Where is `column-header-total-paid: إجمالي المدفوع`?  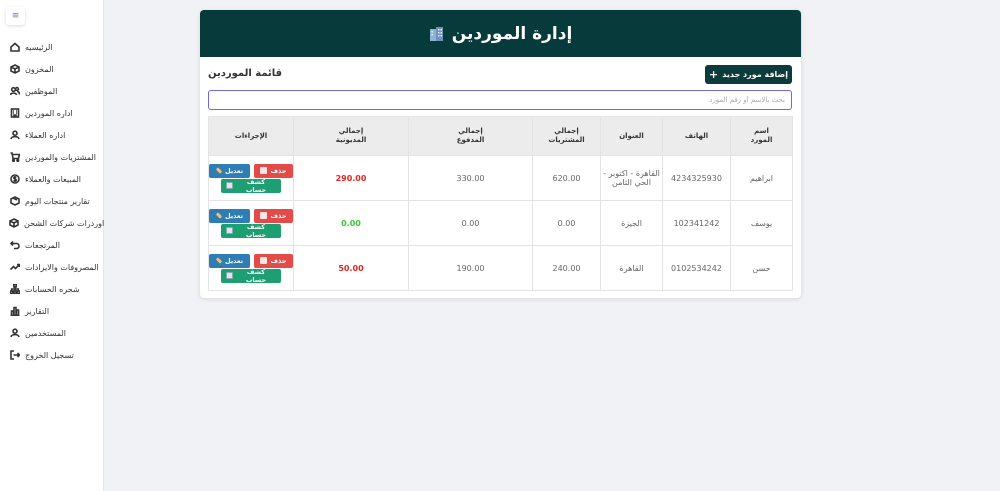
column-header-total-paid: إجمالي المدفوع is located at coordinates (470, 136).